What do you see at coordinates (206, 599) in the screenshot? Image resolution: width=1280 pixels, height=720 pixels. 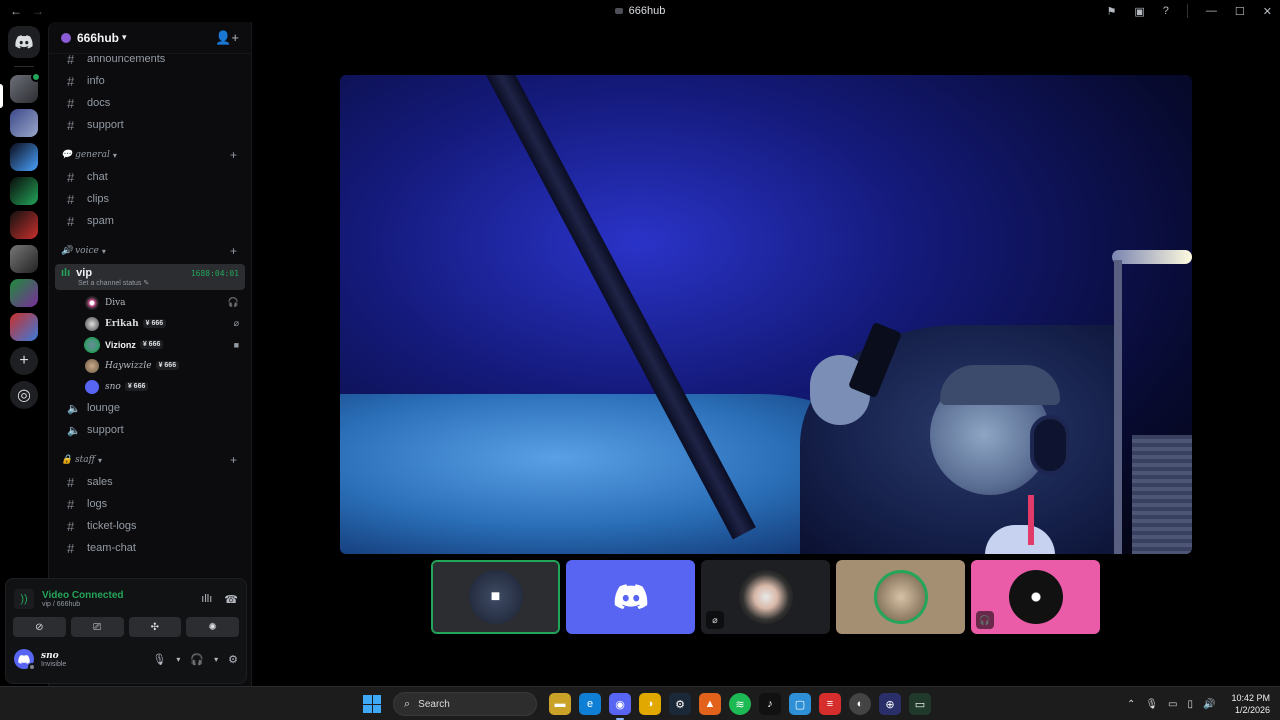 I see `noise-suppression-icon: ıllı` at bounding box center [206, 599].